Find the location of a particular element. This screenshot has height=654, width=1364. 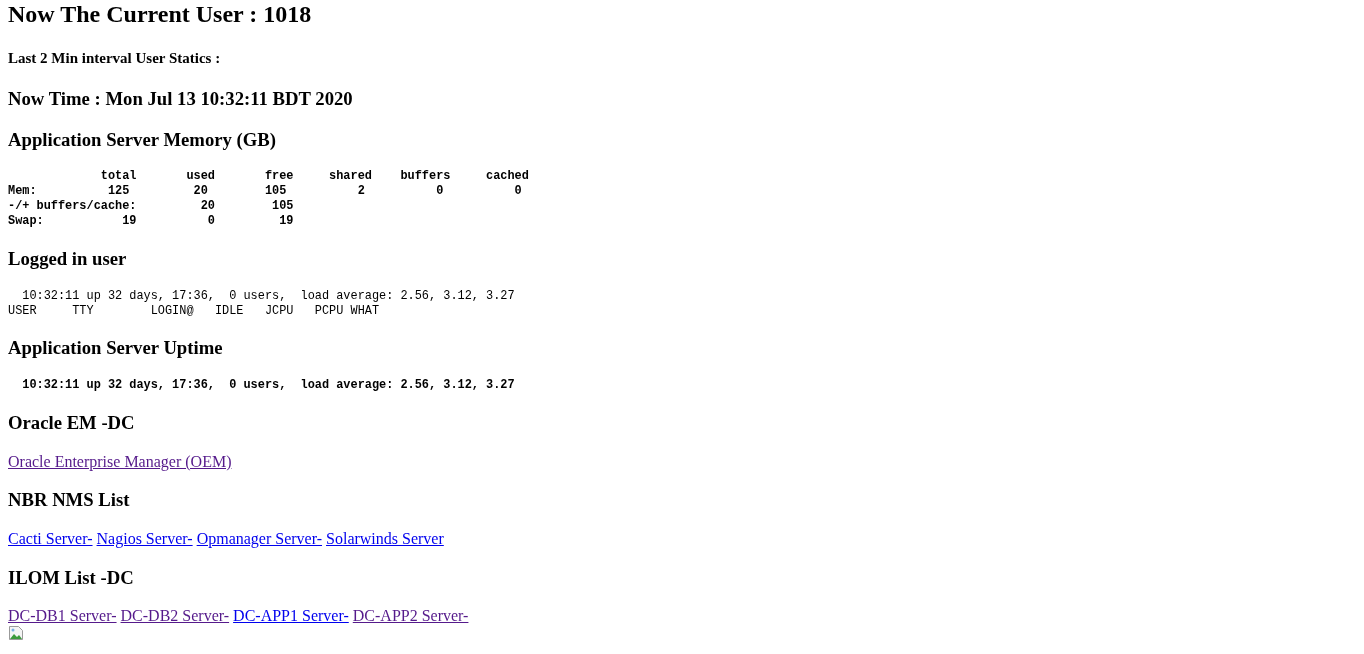

section-heading: Now Time : Mon Jul 13 10:32:11 BDT 2020 is located at coordinates (181, 99).